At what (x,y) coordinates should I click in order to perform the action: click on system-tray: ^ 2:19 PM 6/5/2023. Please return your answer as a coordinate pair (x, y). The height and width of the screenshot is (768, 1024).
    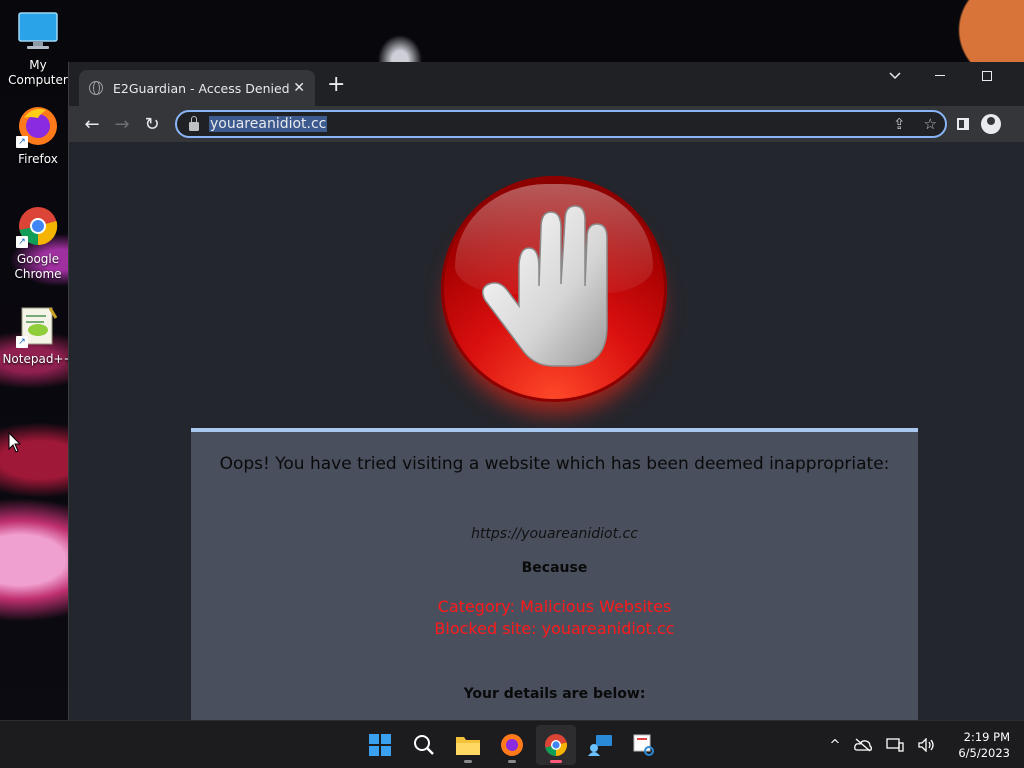
    Looking at the image, I should click on (919, 744).